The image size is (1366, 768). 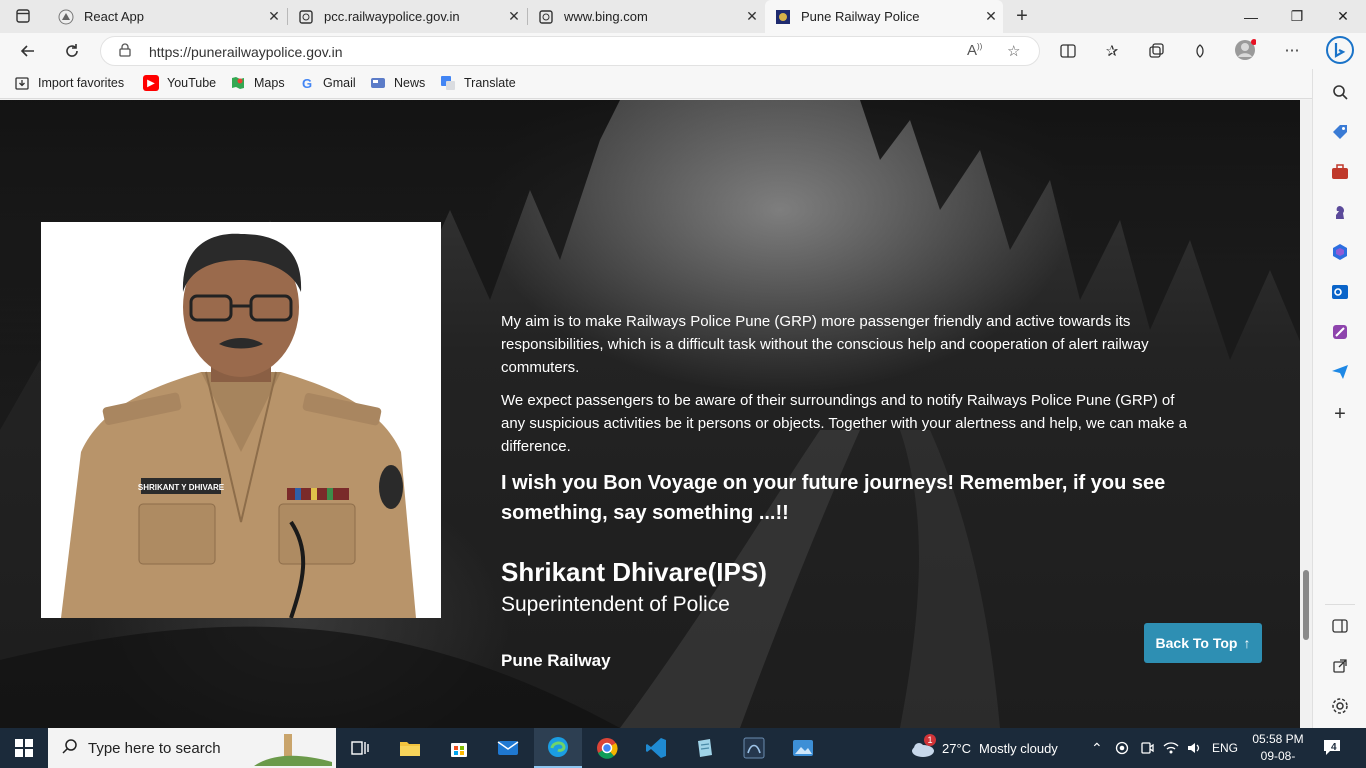 I want to click on sidebar-divider, so click(x=1340, y=604).